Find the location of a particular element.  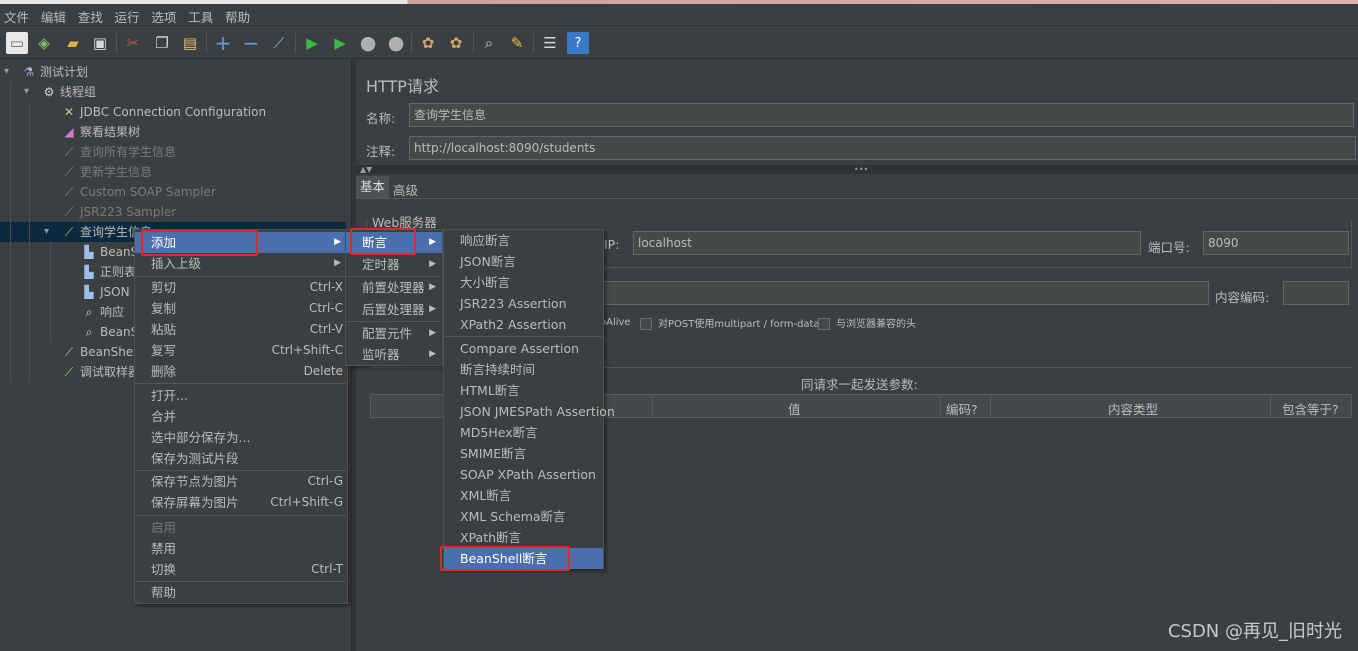

menu-search: 查找 is located at coordinates (90, 15).